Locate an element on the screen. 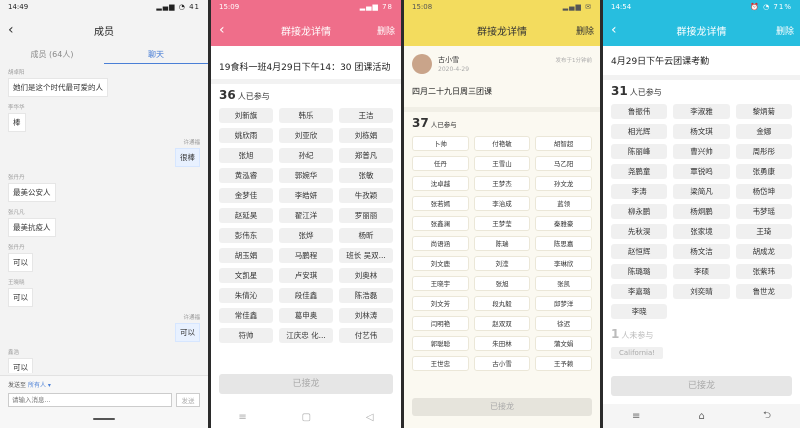  status-bar: 14:54 ⏰ ◔ 71% is located at coordinates (701, 7).